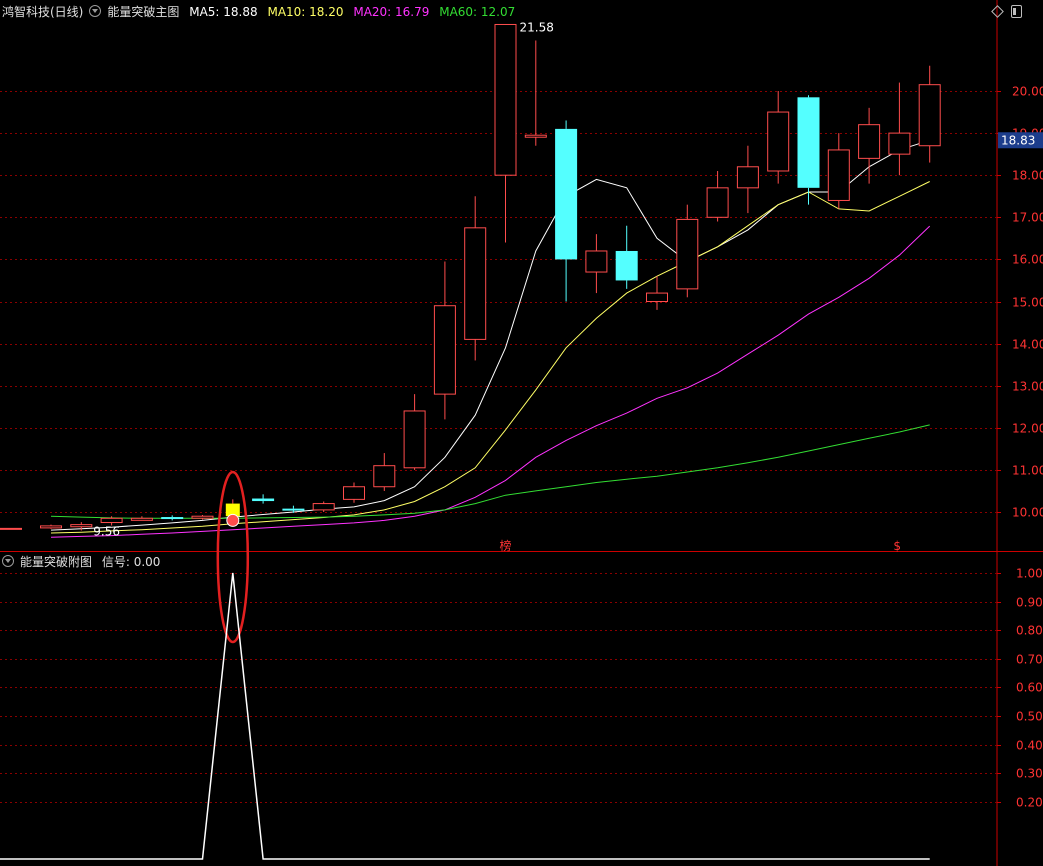  What do you see at coordinates (106, 532) in the screenshot?
I see `low-price-label: 9.56` at bounding box center [106, 532].